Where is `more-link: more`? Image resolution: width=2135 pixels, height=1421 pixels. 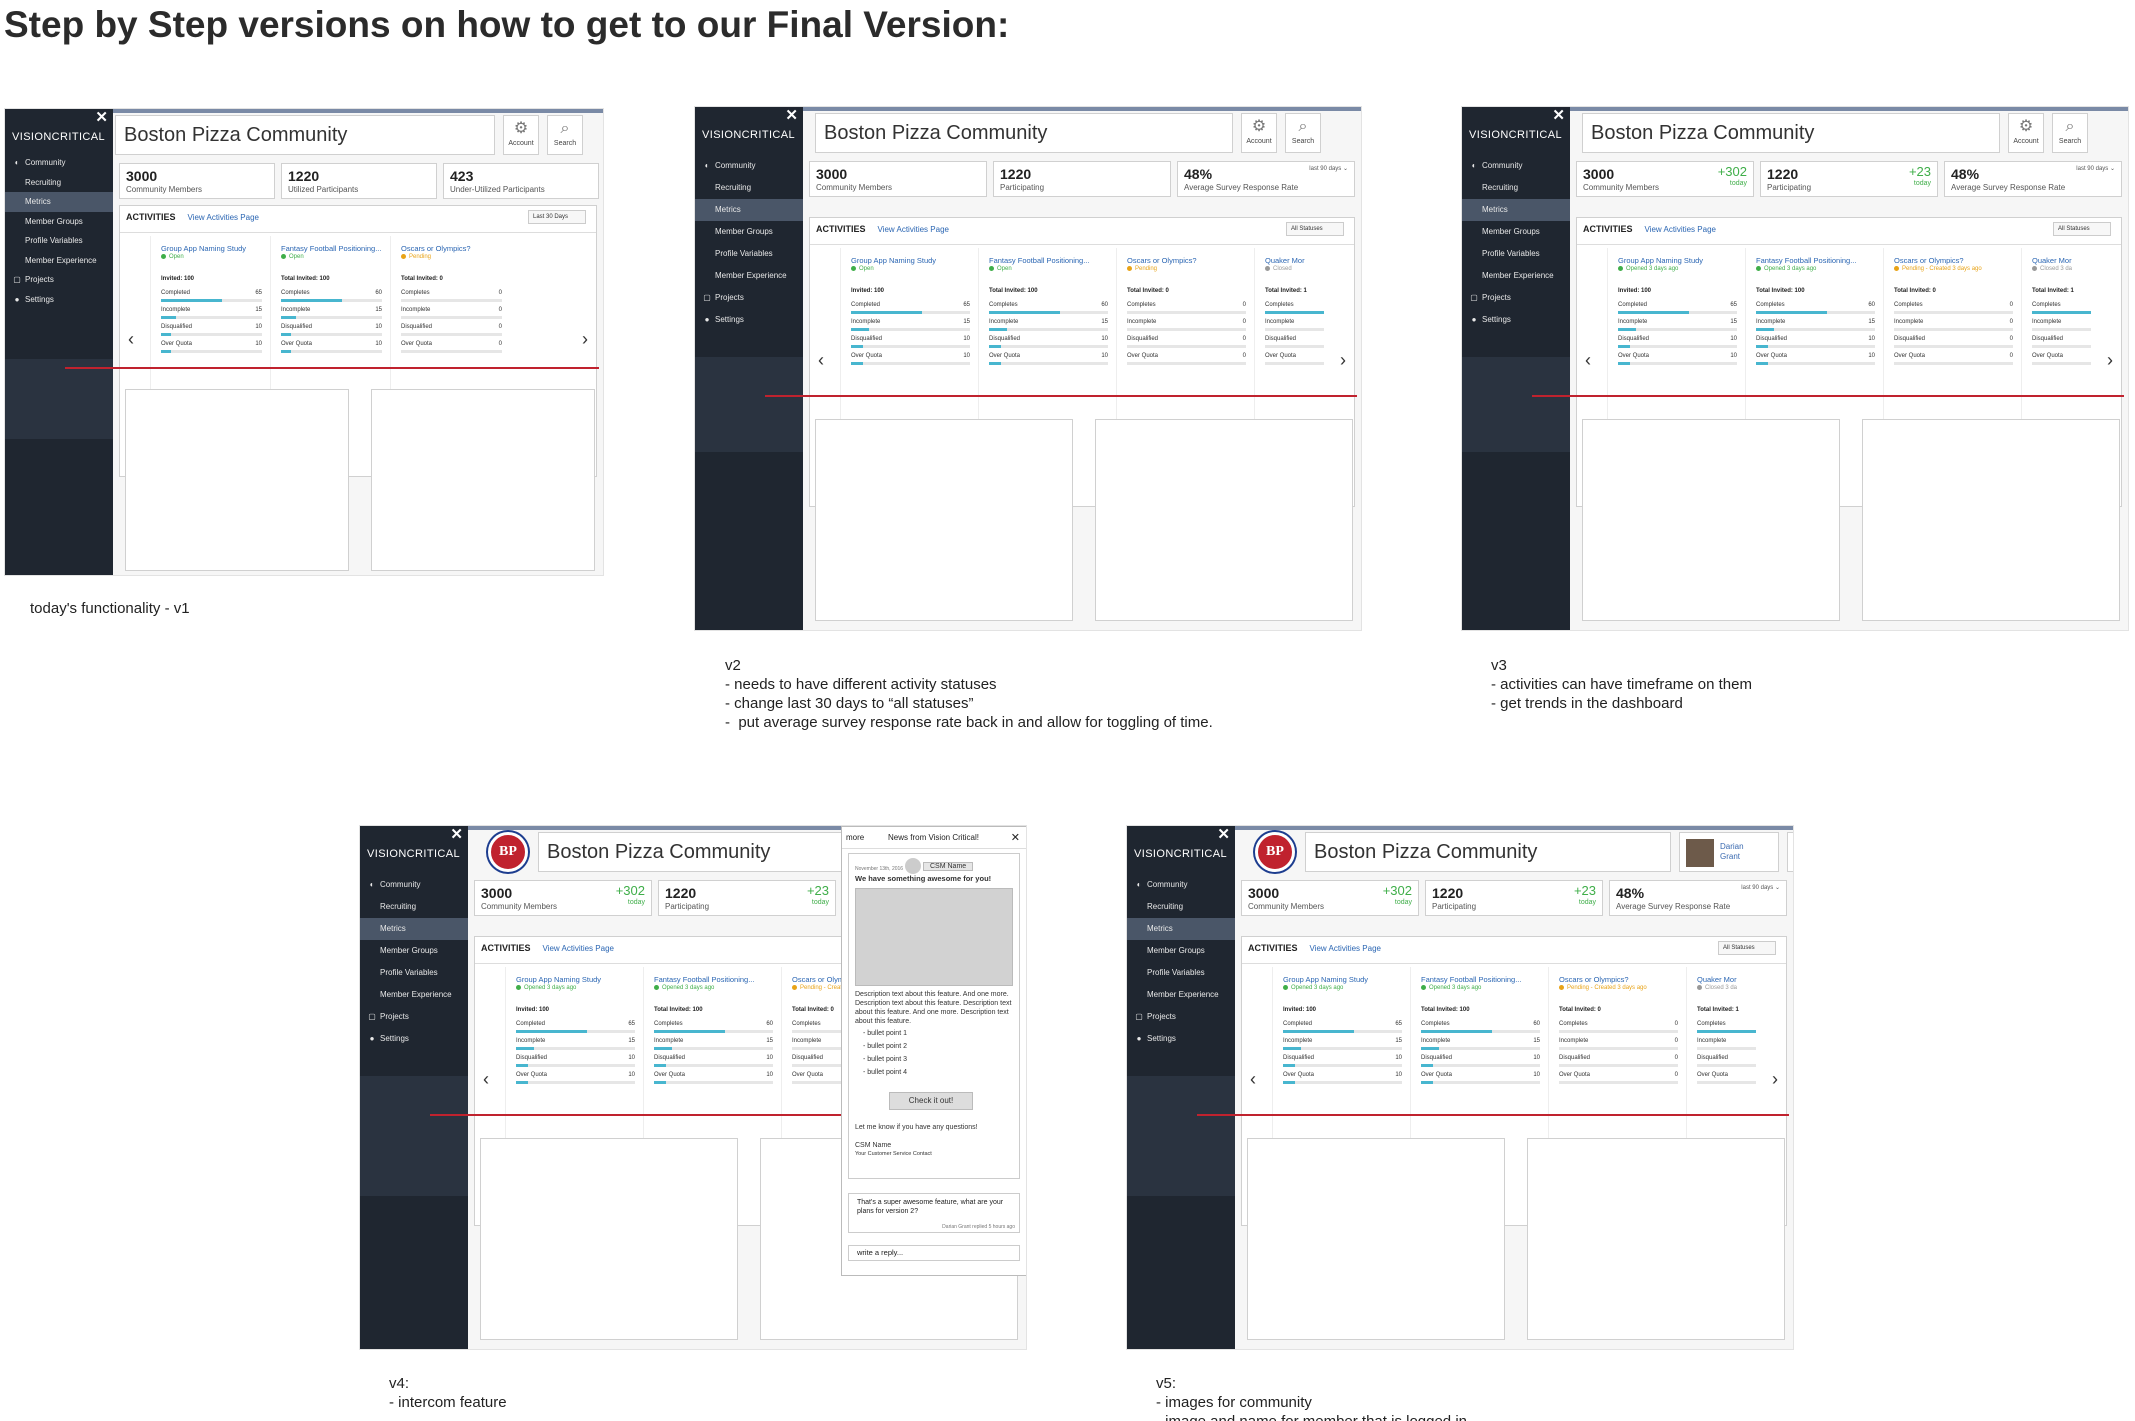
more-link: more is located at coordinates (855, 837).